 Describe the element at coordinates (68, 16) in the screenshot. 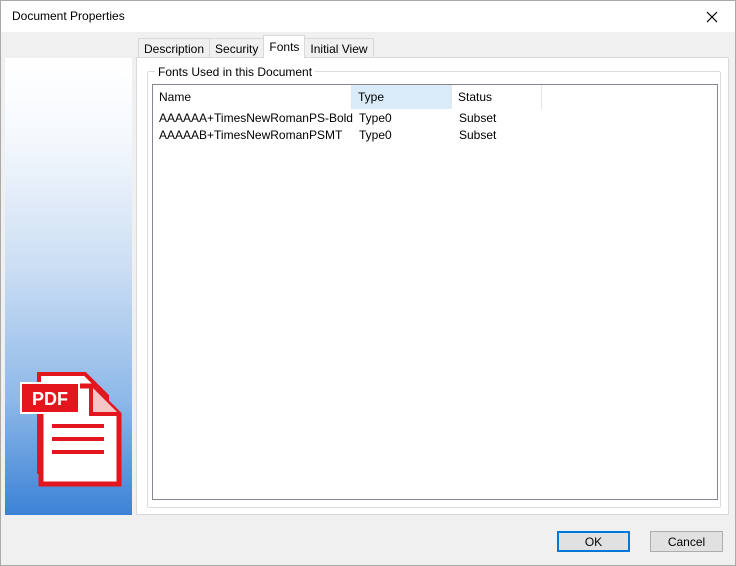

I see `window-title: Document Properties` at that location.